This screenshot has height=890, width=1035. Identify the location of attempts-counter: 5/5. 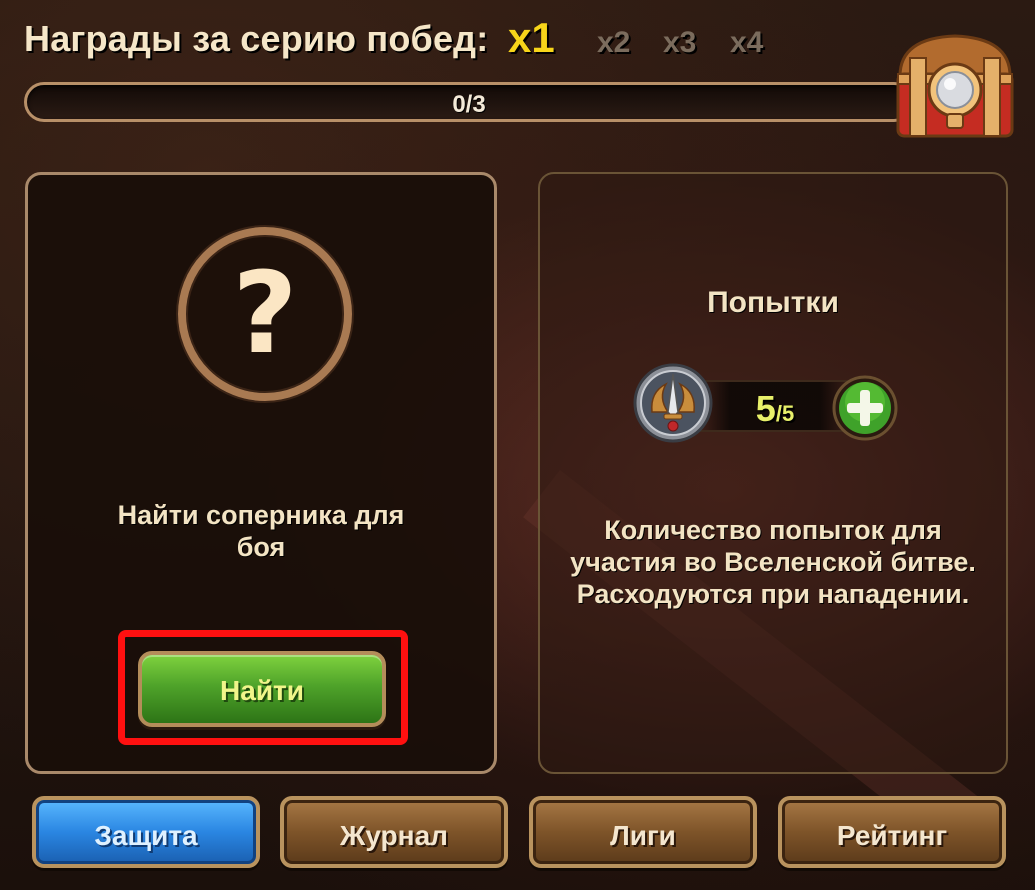
(775, 406).